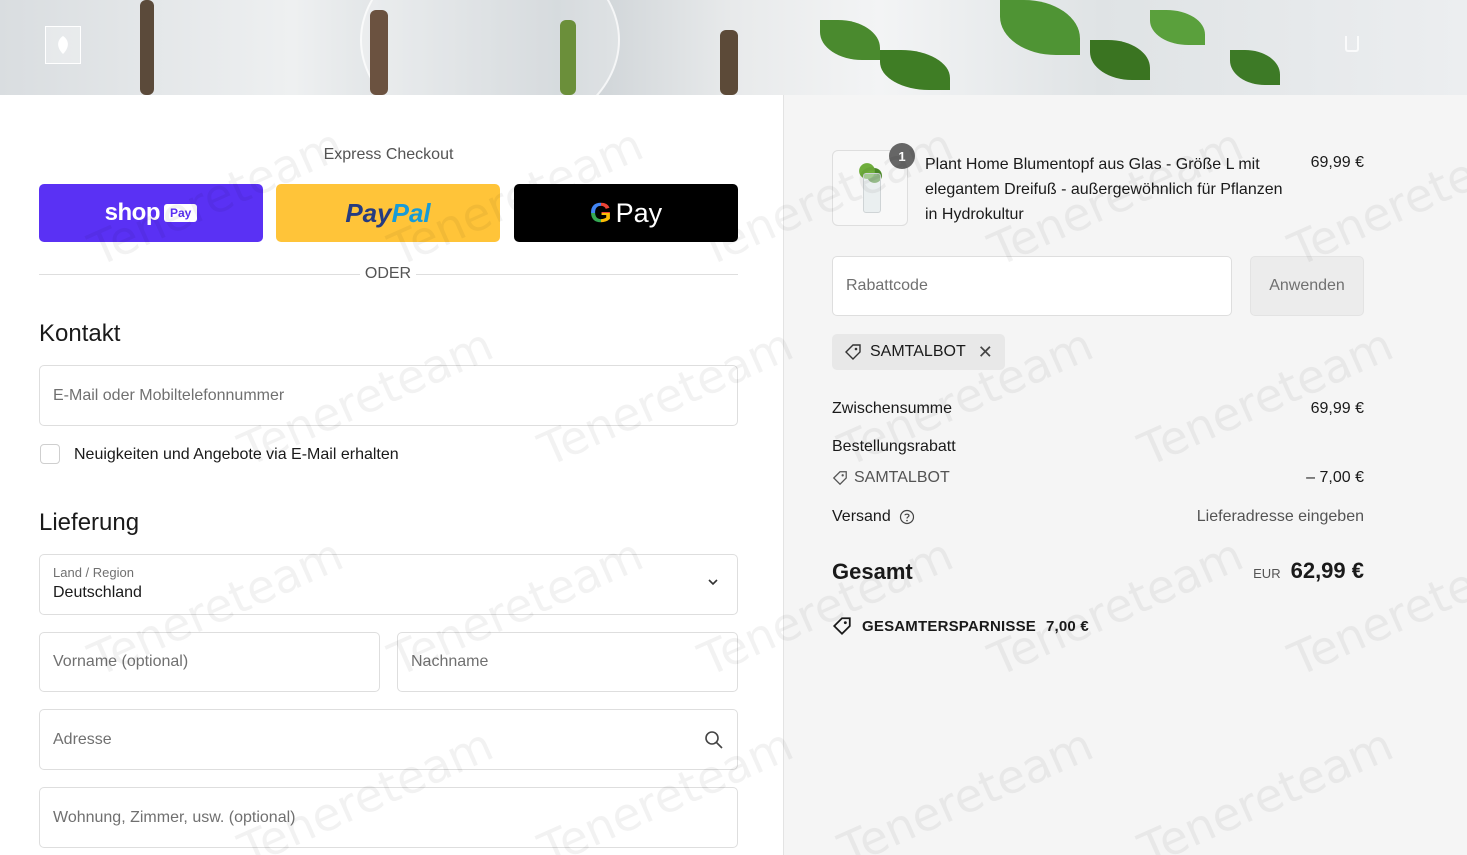 The height and width of the screenshot is (855, 1467). I want to click on product-price: 69,99 €, so click(1337, 162).